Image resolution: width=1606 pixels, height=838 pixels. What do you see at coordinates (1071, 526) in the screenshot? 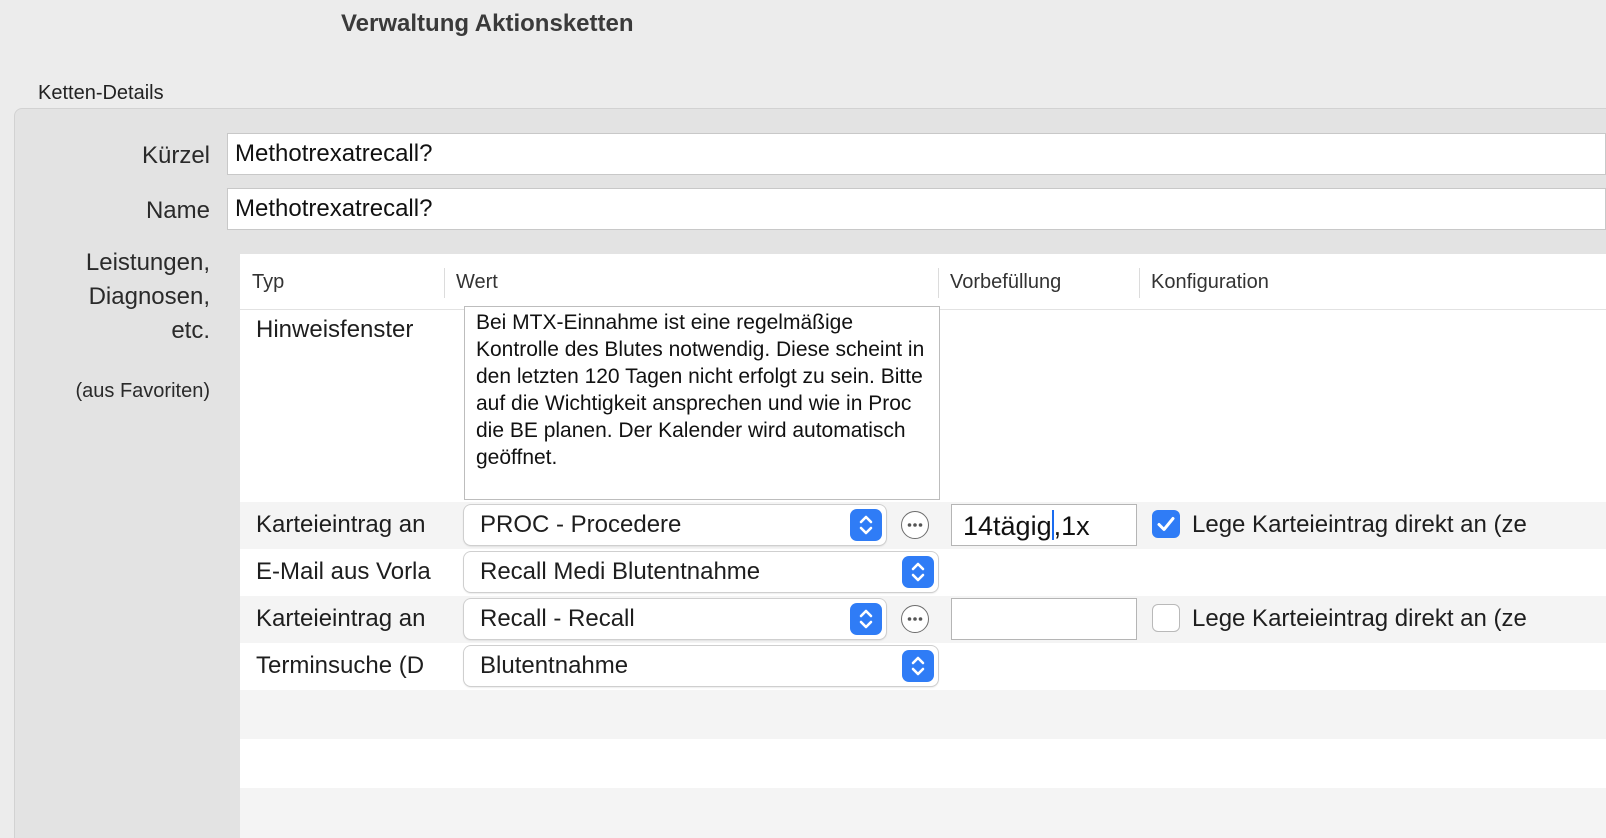
I see `prefill-text-after: ,1x` at bounding box center [1071, 526].